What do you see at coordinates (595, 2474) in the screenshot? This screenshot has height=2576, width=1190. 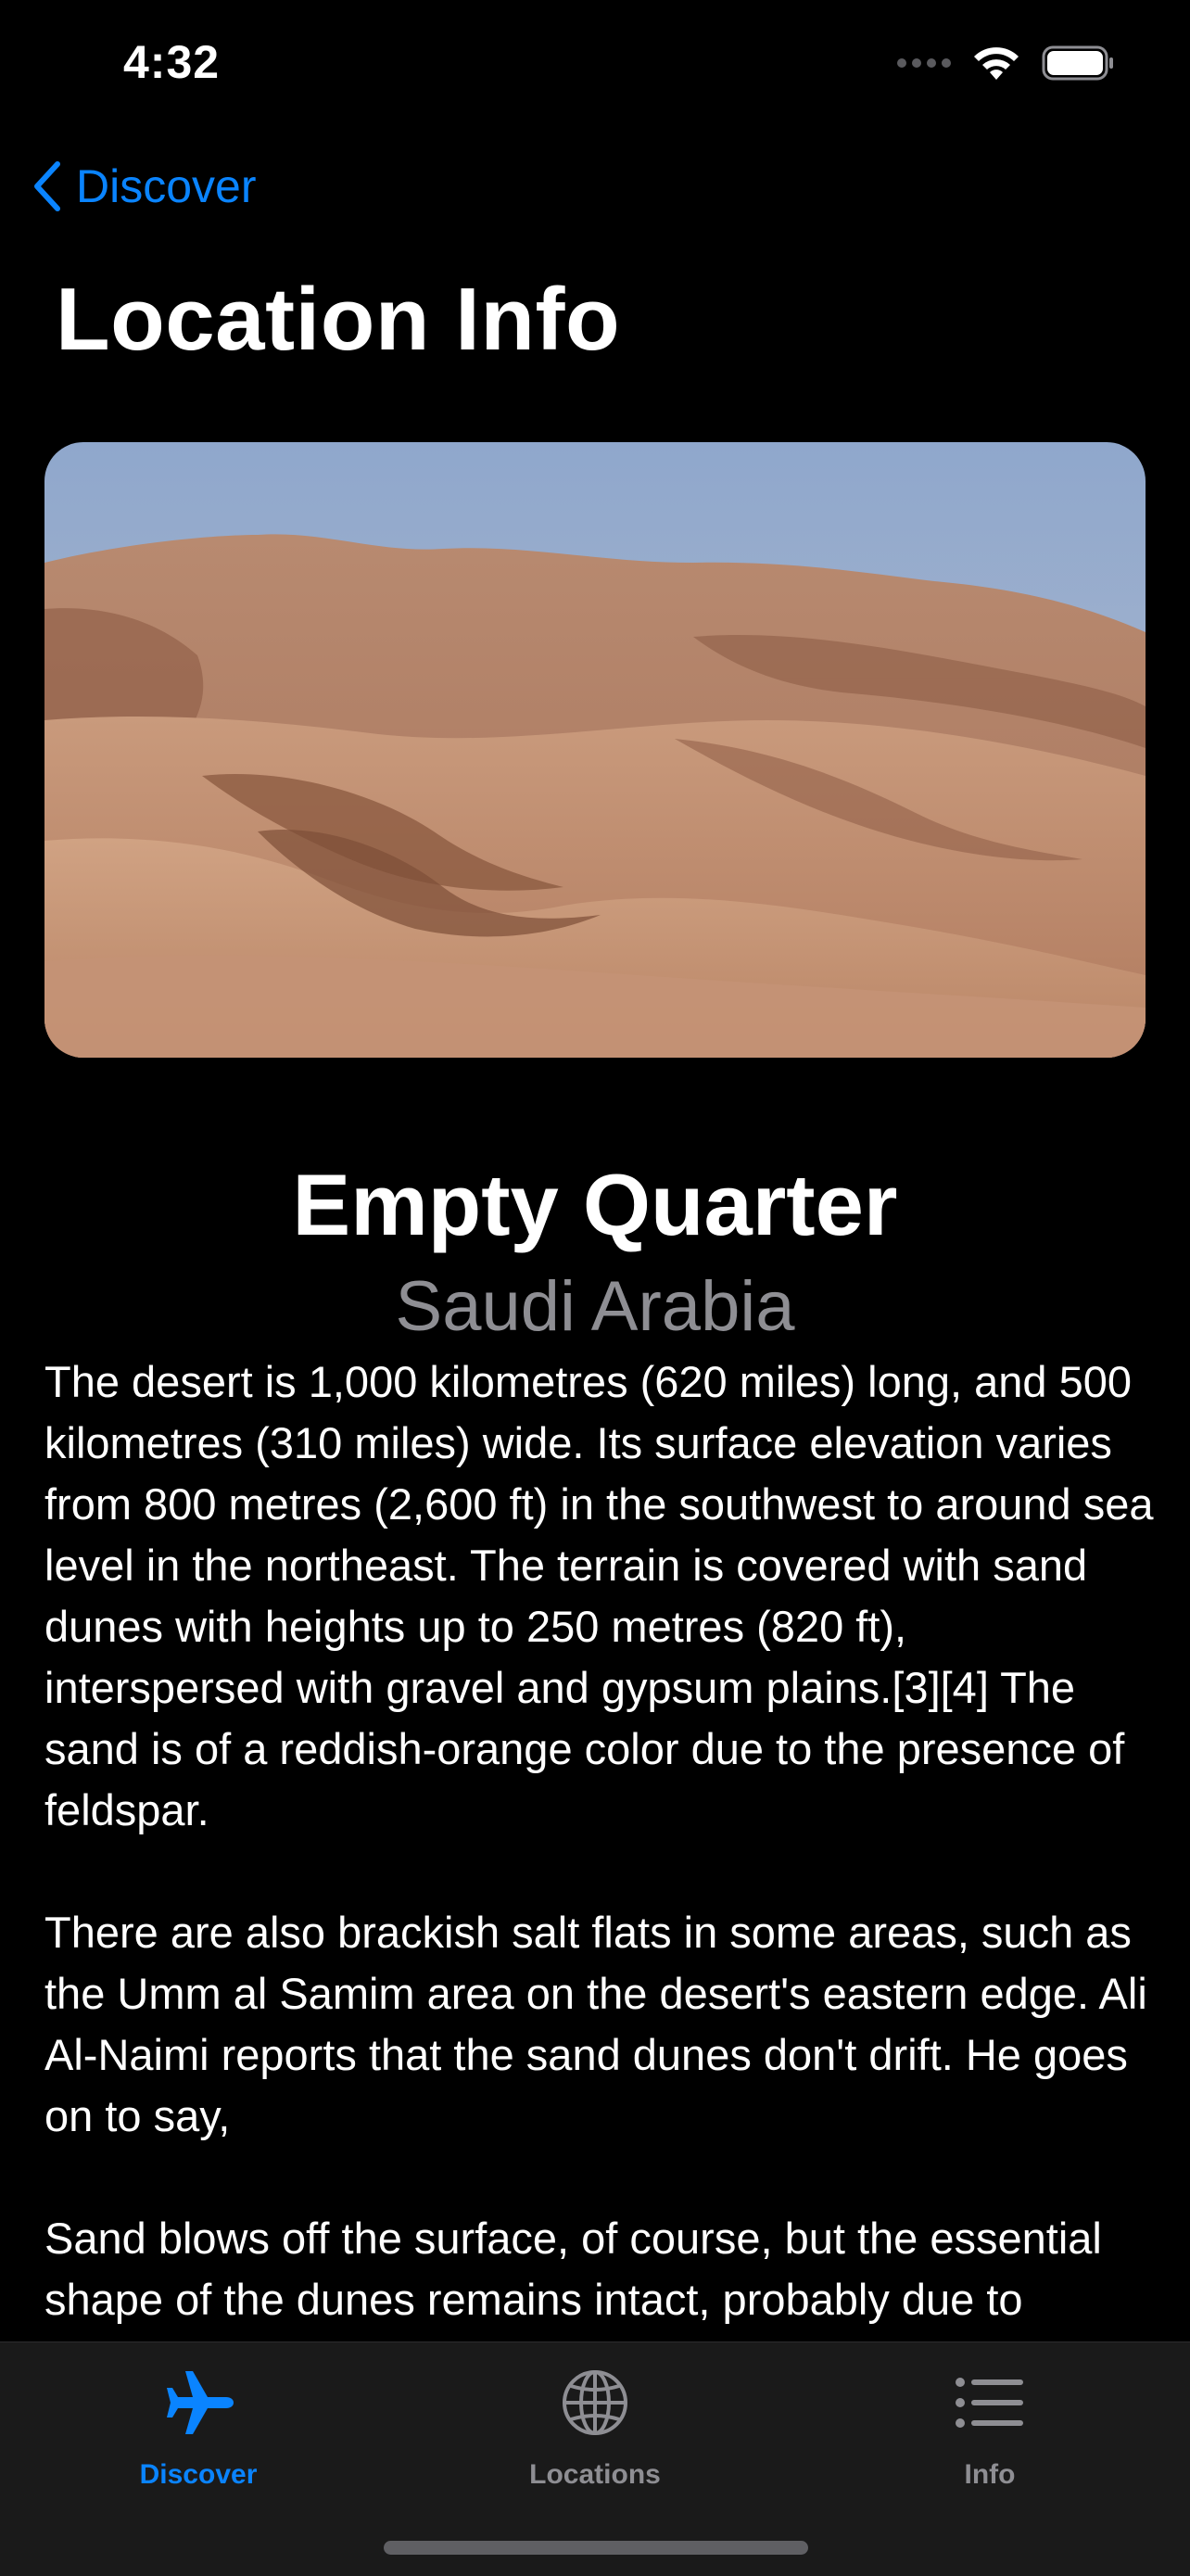 I see `tab-label: Locations` at bounding box center [595, 2474].